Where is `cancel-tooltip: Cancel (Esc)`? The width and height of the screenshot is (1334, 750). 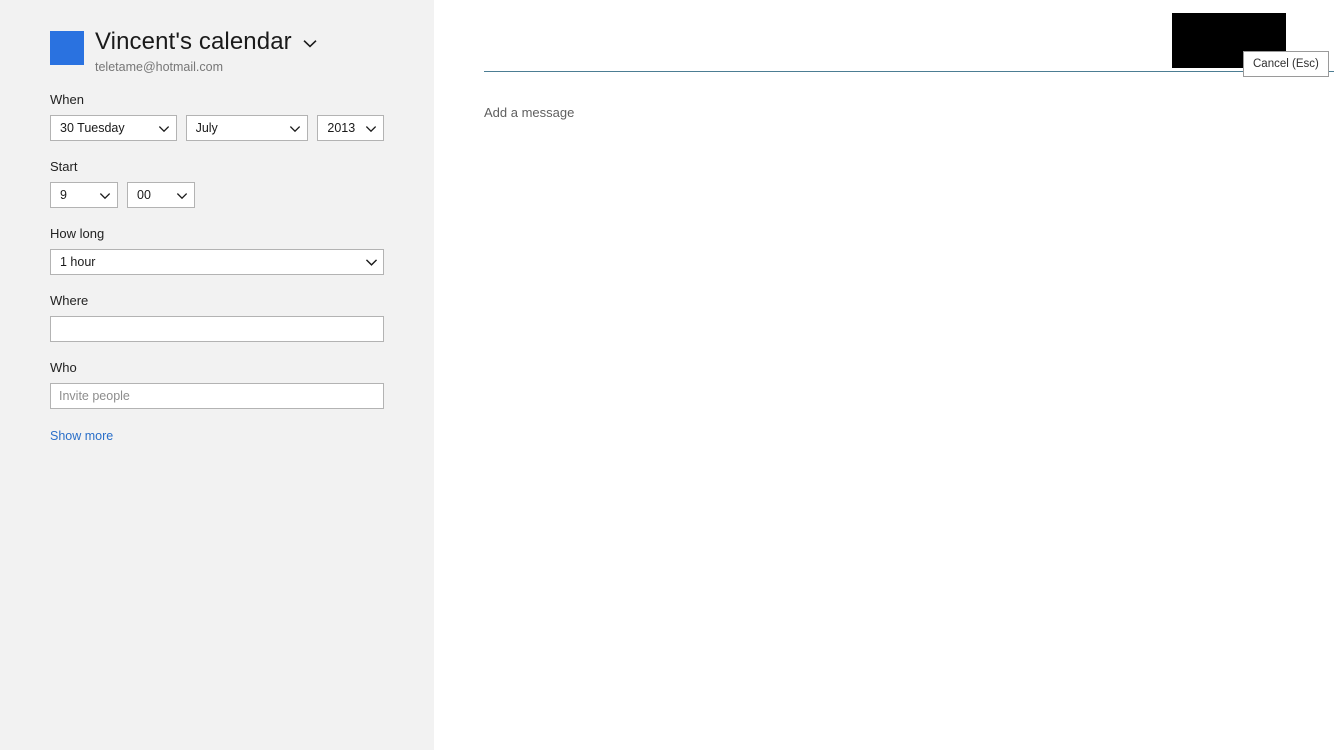
cancel-tooltip: Cancel (Esc) is located at coordinates (1286, 64).